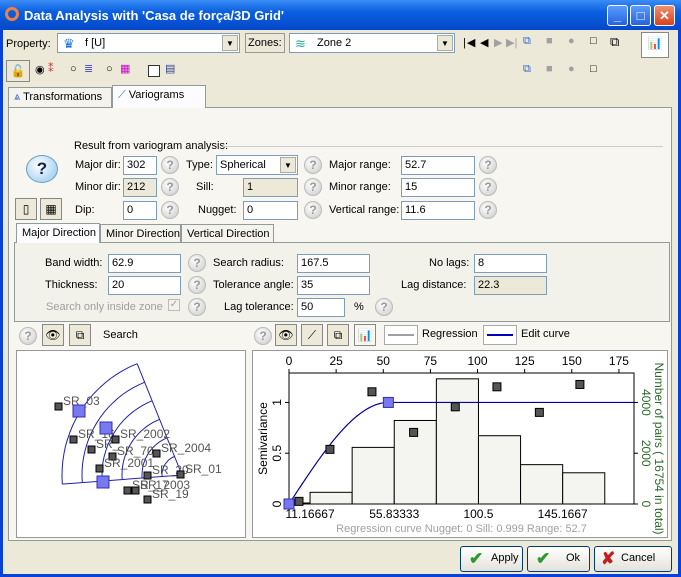  What do you see at coordinates (174, 305) in the screenshot?
I see `search-only-checkbox: ✓` at bounding box center [174, 305].